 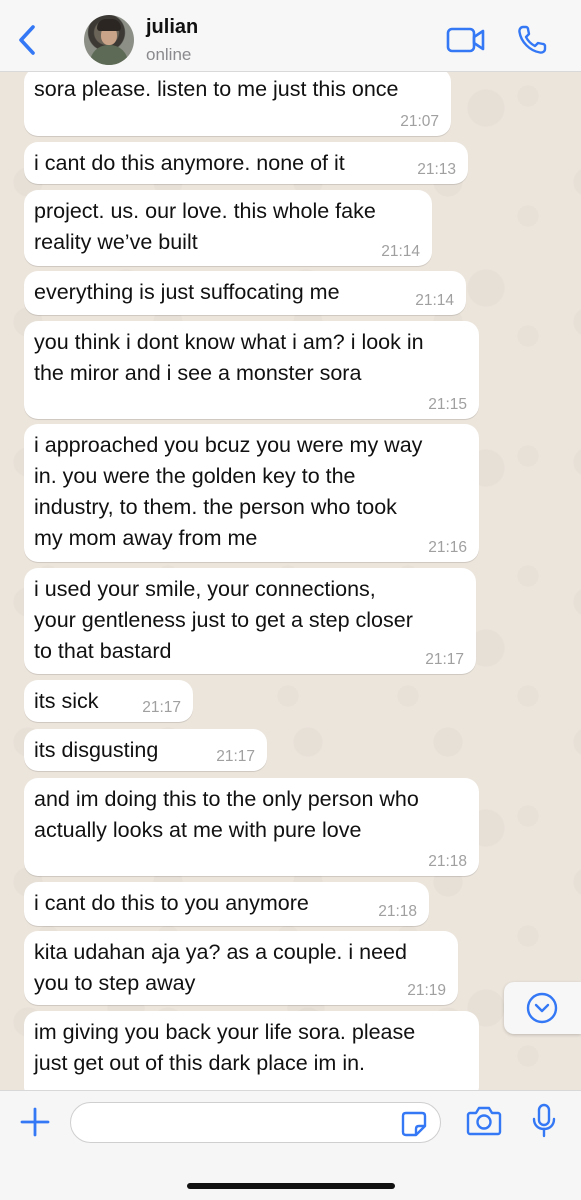 I want to click on attach-button, so click(x=35, y=1122).